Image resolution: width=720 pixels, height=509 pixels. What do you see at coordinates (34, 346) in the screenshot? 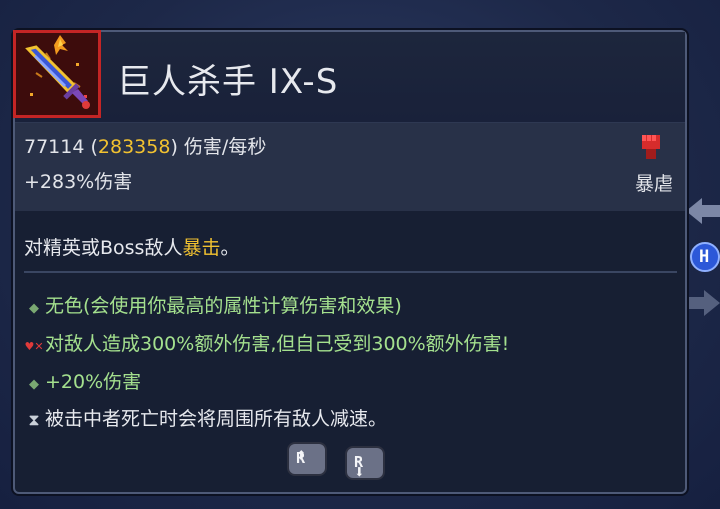
I see `curse-icon: ♥✕` at bounding box center [34, 346].